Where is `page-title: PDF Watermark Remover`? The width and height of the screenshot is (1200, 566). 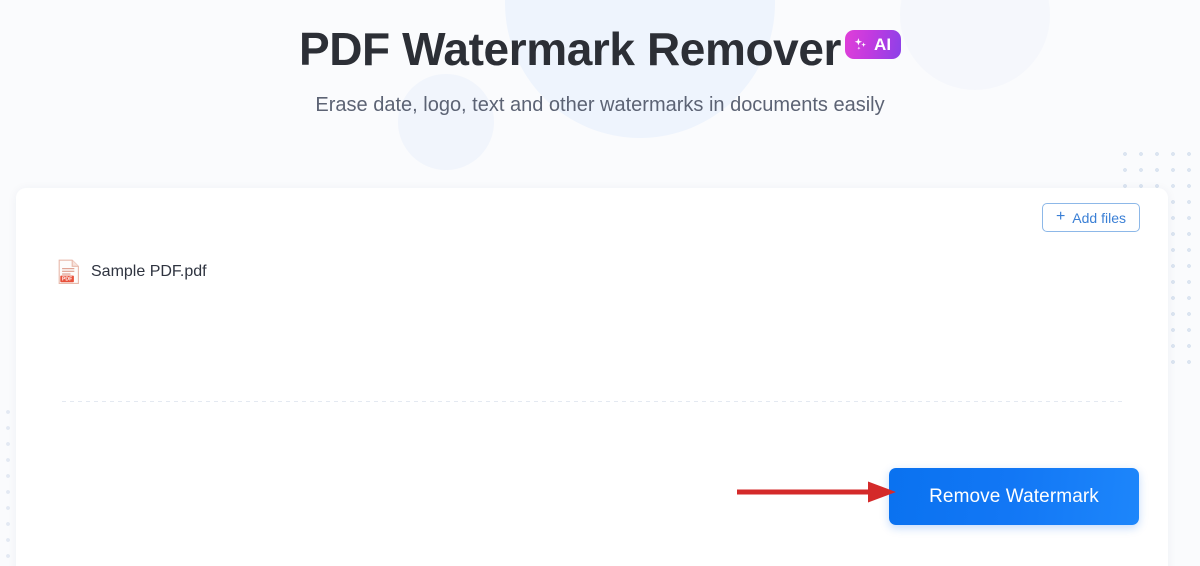
page-title: PDF Watermark Remover is located at coordinates (570, 49).